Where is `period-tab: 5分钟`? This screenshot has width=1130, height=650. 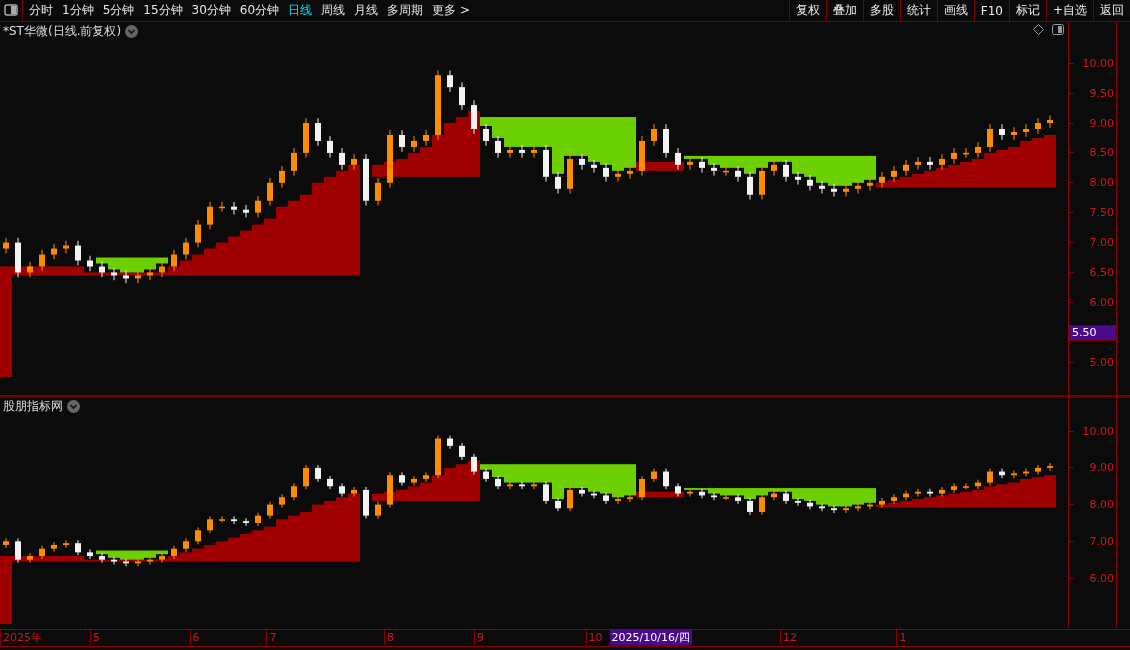
period-tab: 5分钟 is located at coordinates (118, 10).